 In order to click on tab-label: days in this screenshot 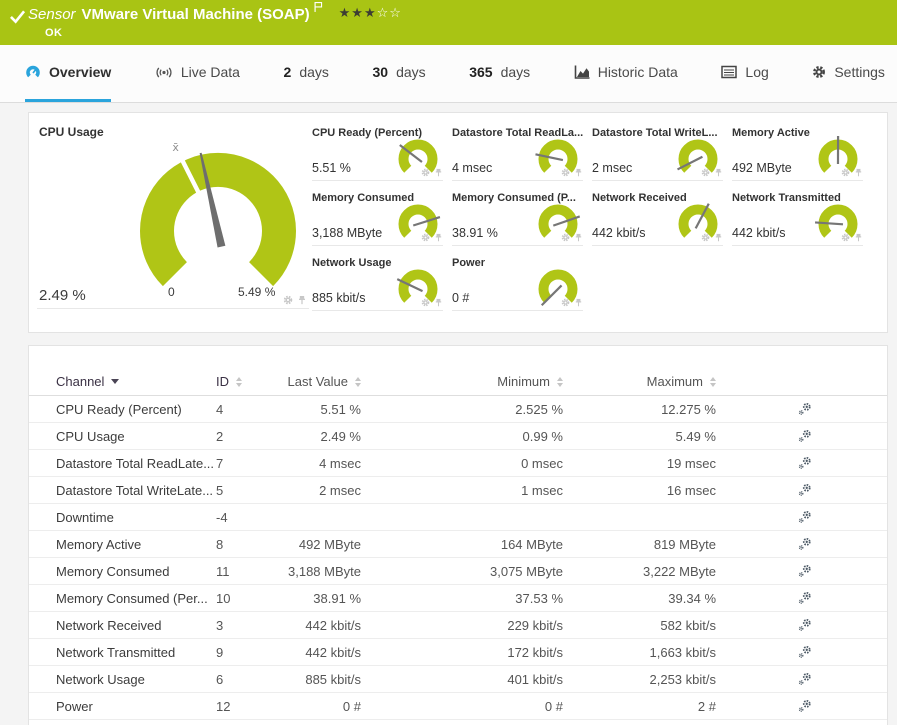, I will do `click(314, 72)`.